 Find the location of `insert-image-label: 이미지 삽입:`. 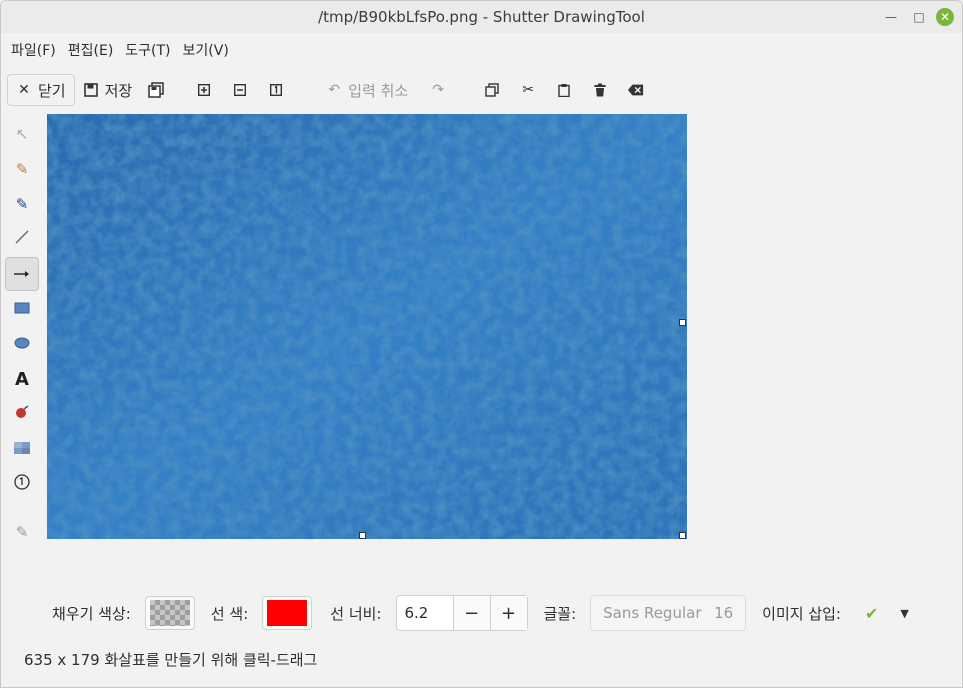

insert-image-label: 이미지 삽입: is located at coordinates (801, 613).